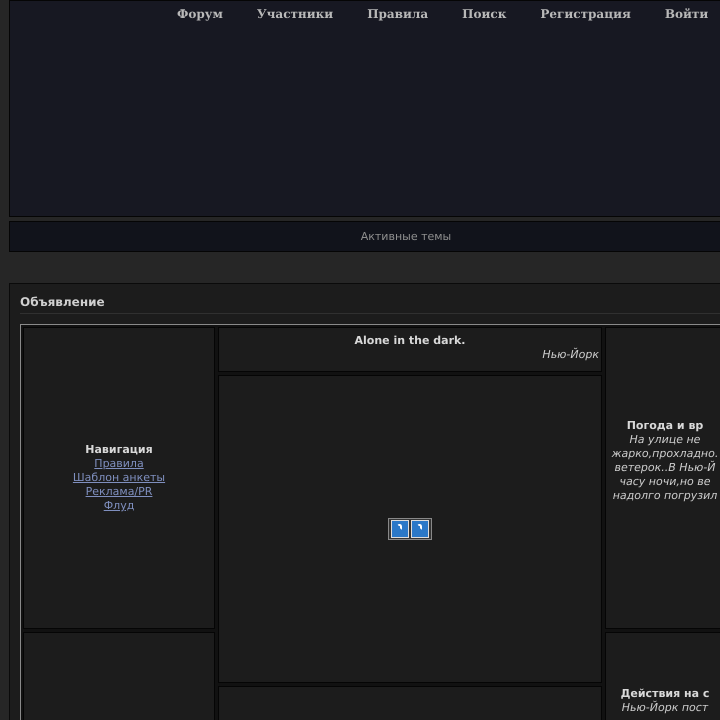 This screenshot has height=720, width=720. Describe the element at coordinates (410, 341) in the screenshot. I see `header-title: Alone in the dark.` at that location.